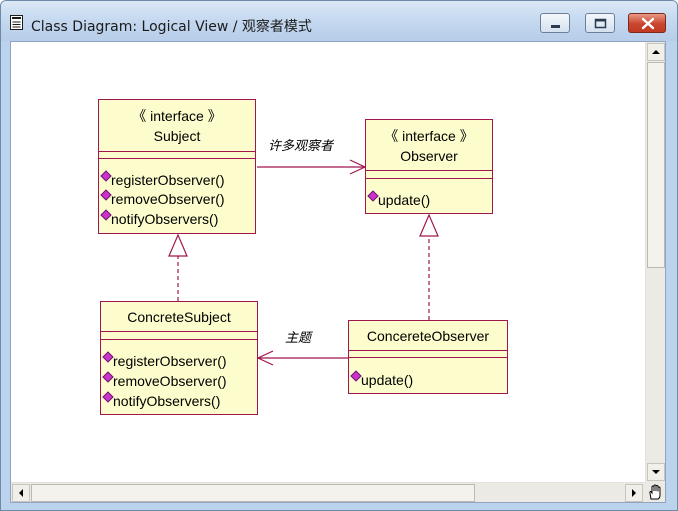 This screenshot has height=511, width=678. I want to click on association-label-subject: 主题, so click(298, 337).